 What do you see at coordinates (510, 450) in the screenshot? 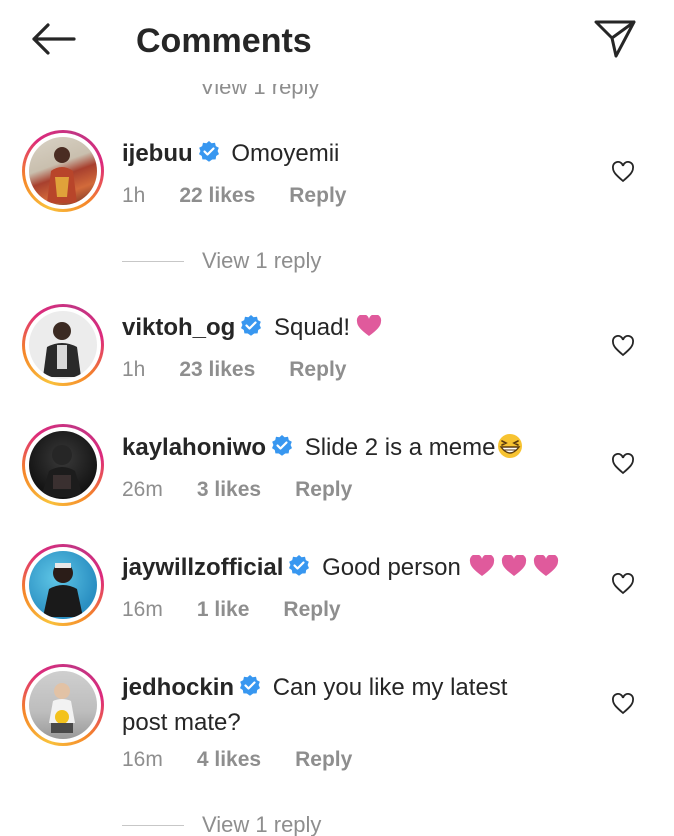
I see `grinning-squinting-face-icon` at bounding box center [510, 450].